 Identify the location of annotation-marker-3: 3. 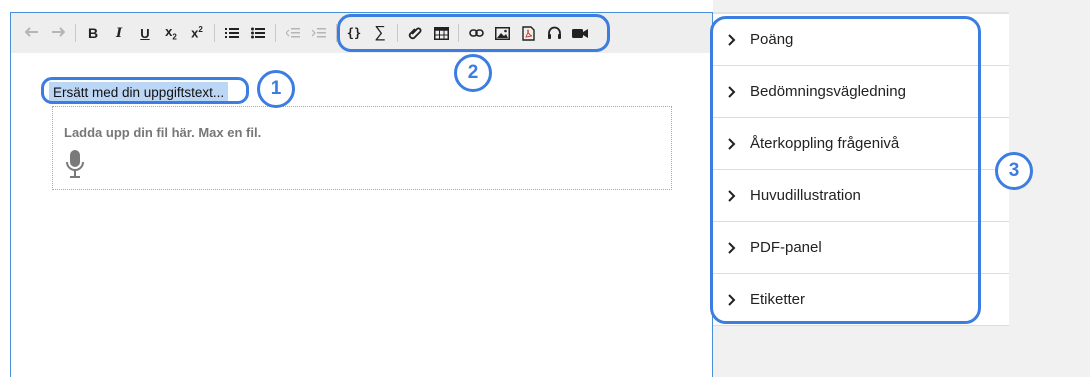
(1014, 171).